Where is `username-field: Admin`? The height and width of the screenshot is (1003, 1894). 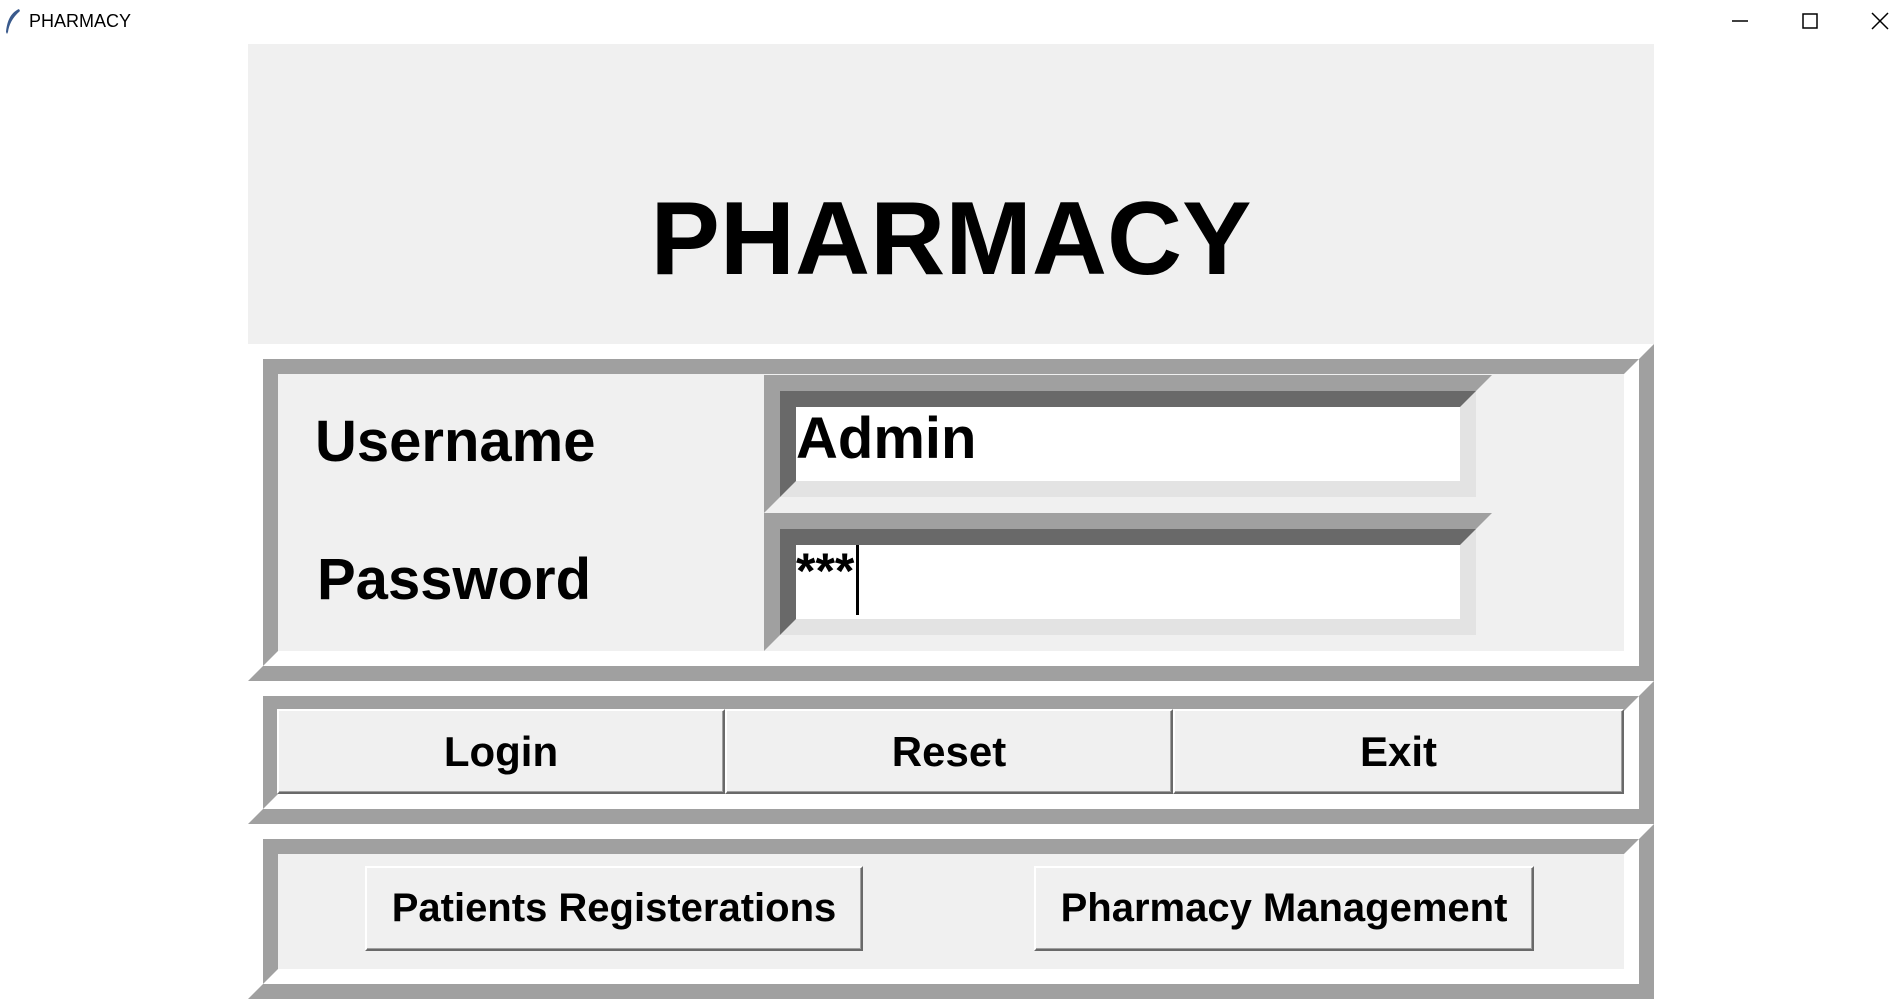
username-field: Admin is located at coordinates (1128, 444).